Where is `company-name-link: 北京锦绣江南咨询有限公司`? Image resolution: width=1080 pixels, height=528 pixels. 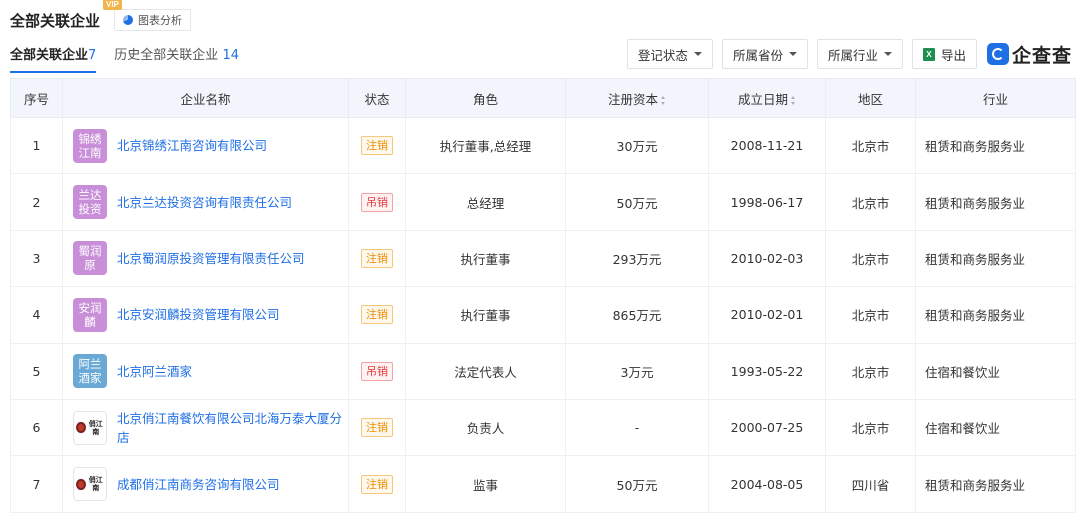 company-name-link: 北京锦绣江南咨询有限公司 is located at coordinates (192, 145).